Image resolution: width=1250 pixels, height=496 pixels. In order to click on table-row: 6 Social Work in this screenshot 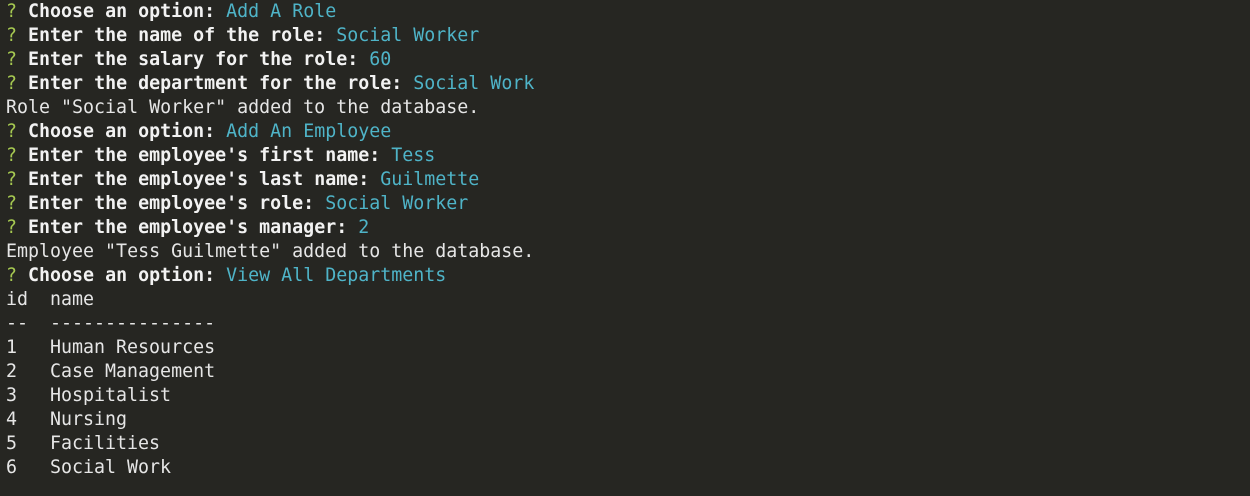, I will do `click(628, 468)`.